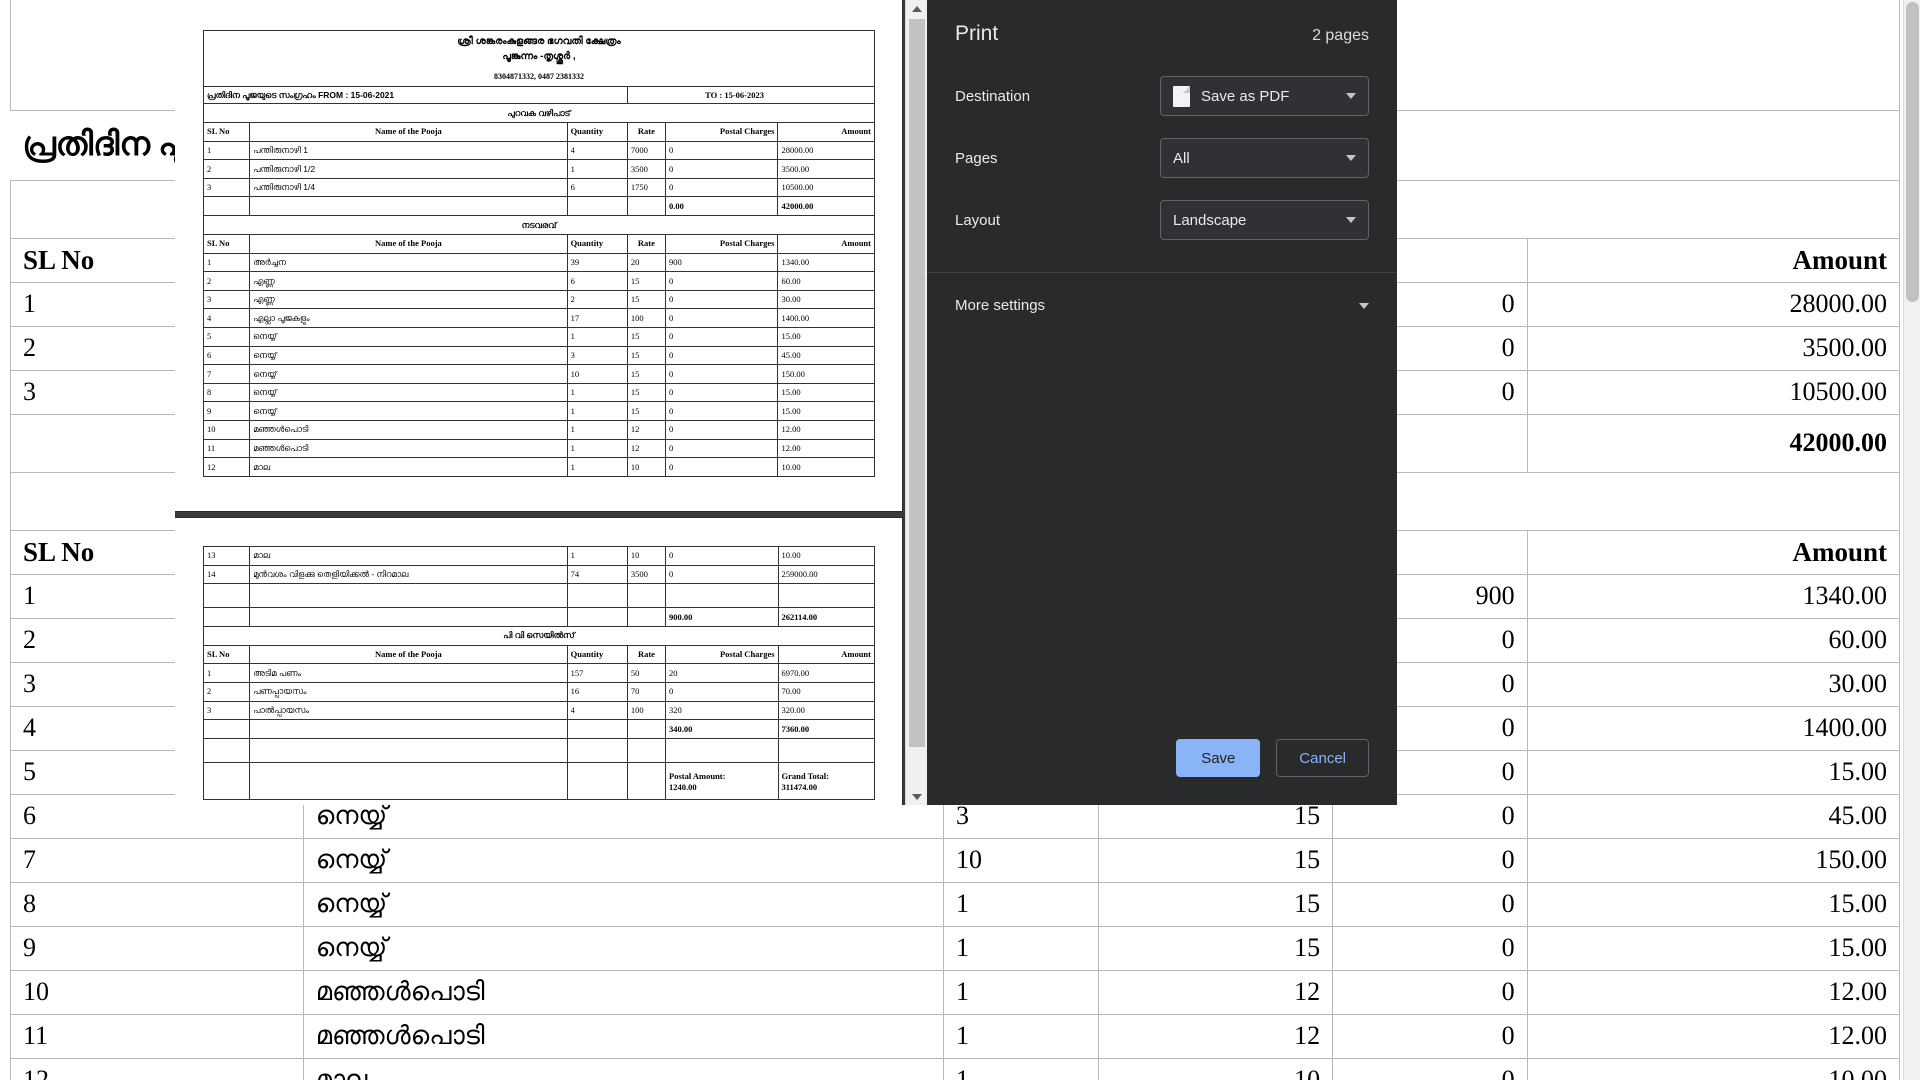  I want to click on temple-phone: 8304871332, 0487 2381332, so click(539, 76).